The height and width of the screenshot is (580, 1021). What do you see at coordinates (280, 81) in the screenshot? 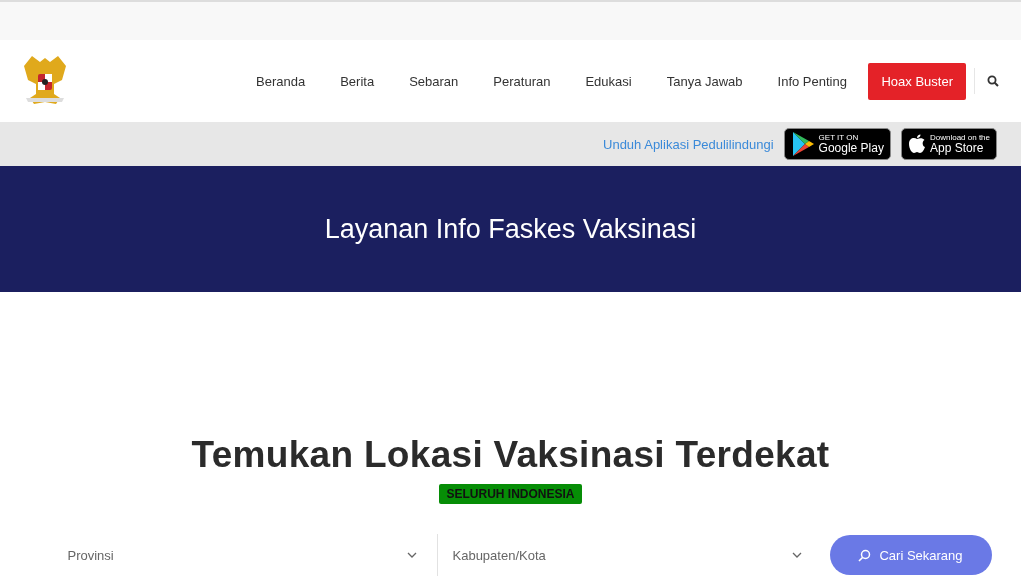
I see `nav-link: Beranda` at bounding box center [280, 81].